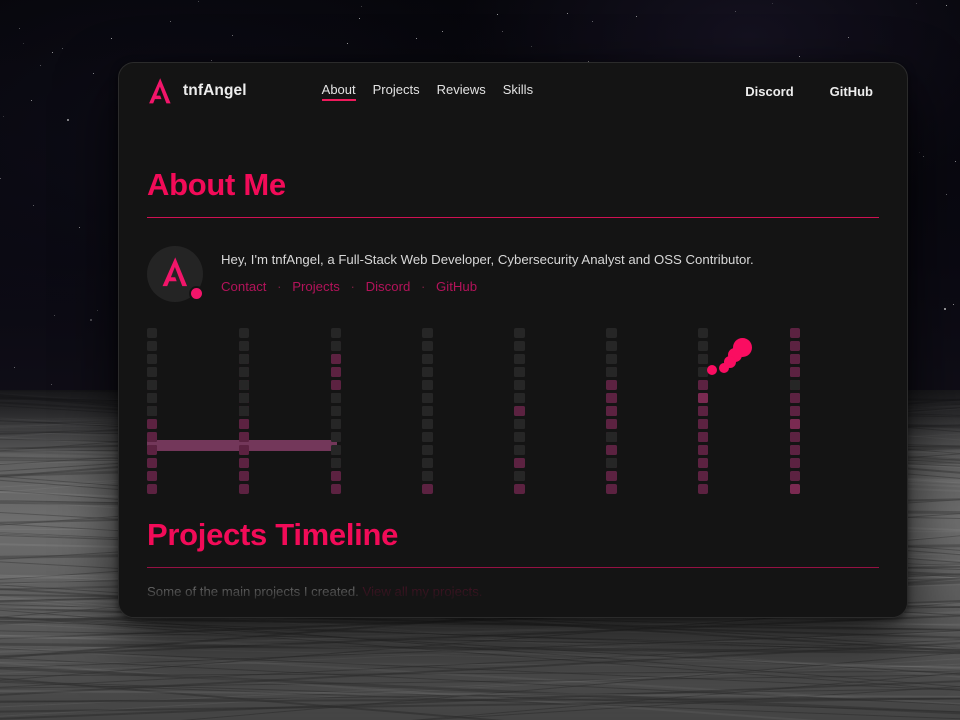  I want to click on profile-link-projects: Projects, so click(316, 286).